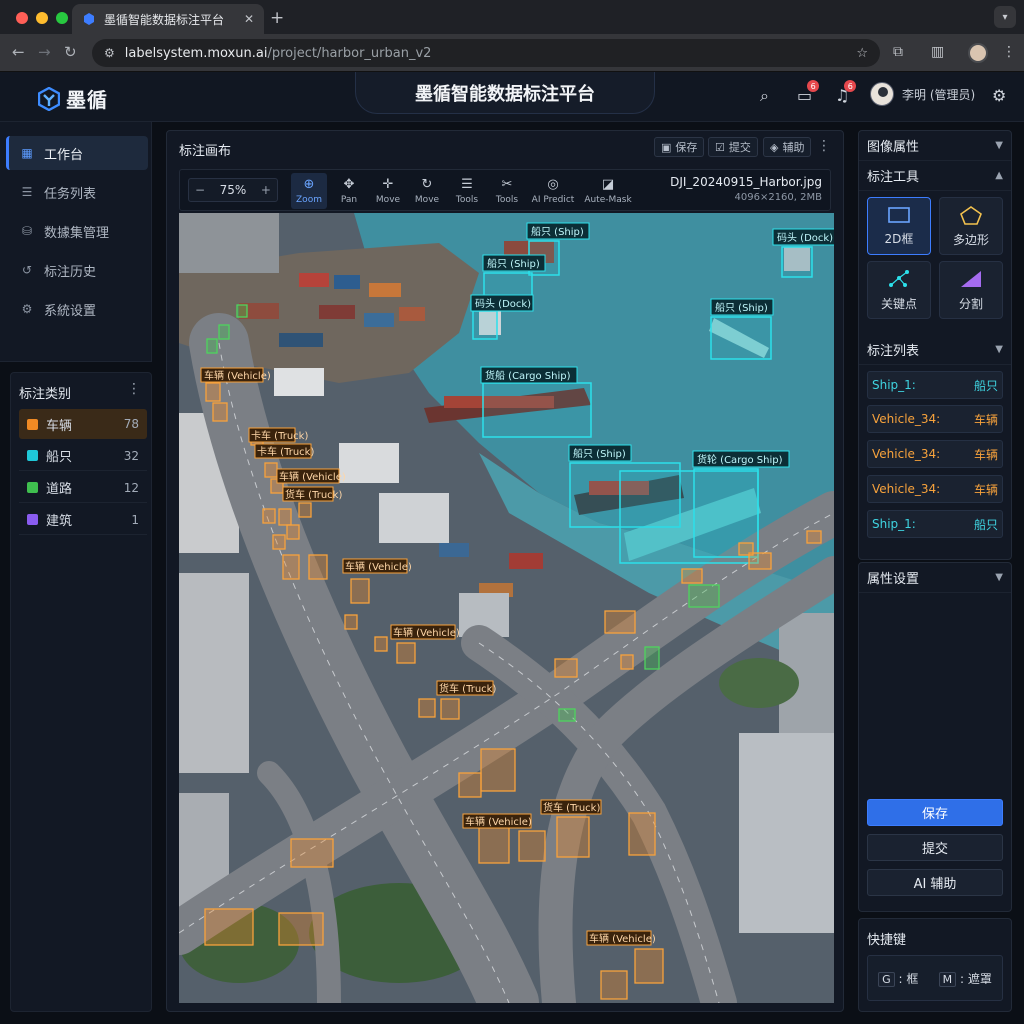 Image resolution: width=1024 pixels, height=1024 pixels. What do you see at coordinates (83, 424) in the screenshot?
I see `category-item-vehicle: 车辆 78` at bounding box center [83, 424].